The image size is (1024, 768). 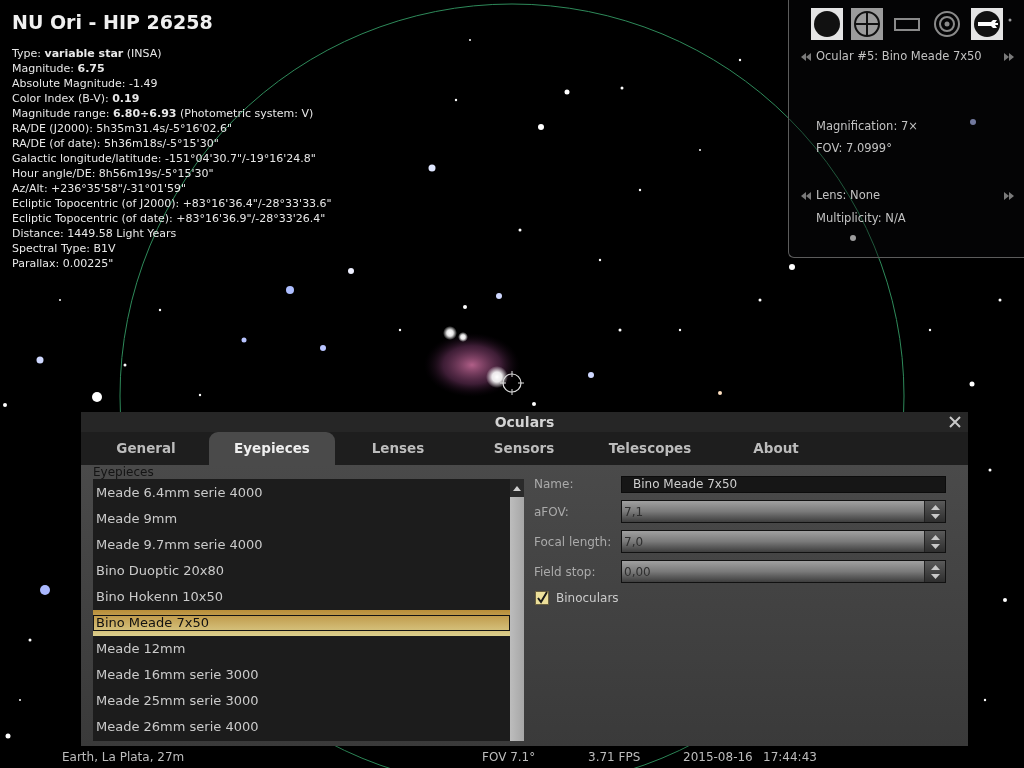 I want to click on info-line: Absolute Magnitude: -1.49, so click(x=85, y=83).